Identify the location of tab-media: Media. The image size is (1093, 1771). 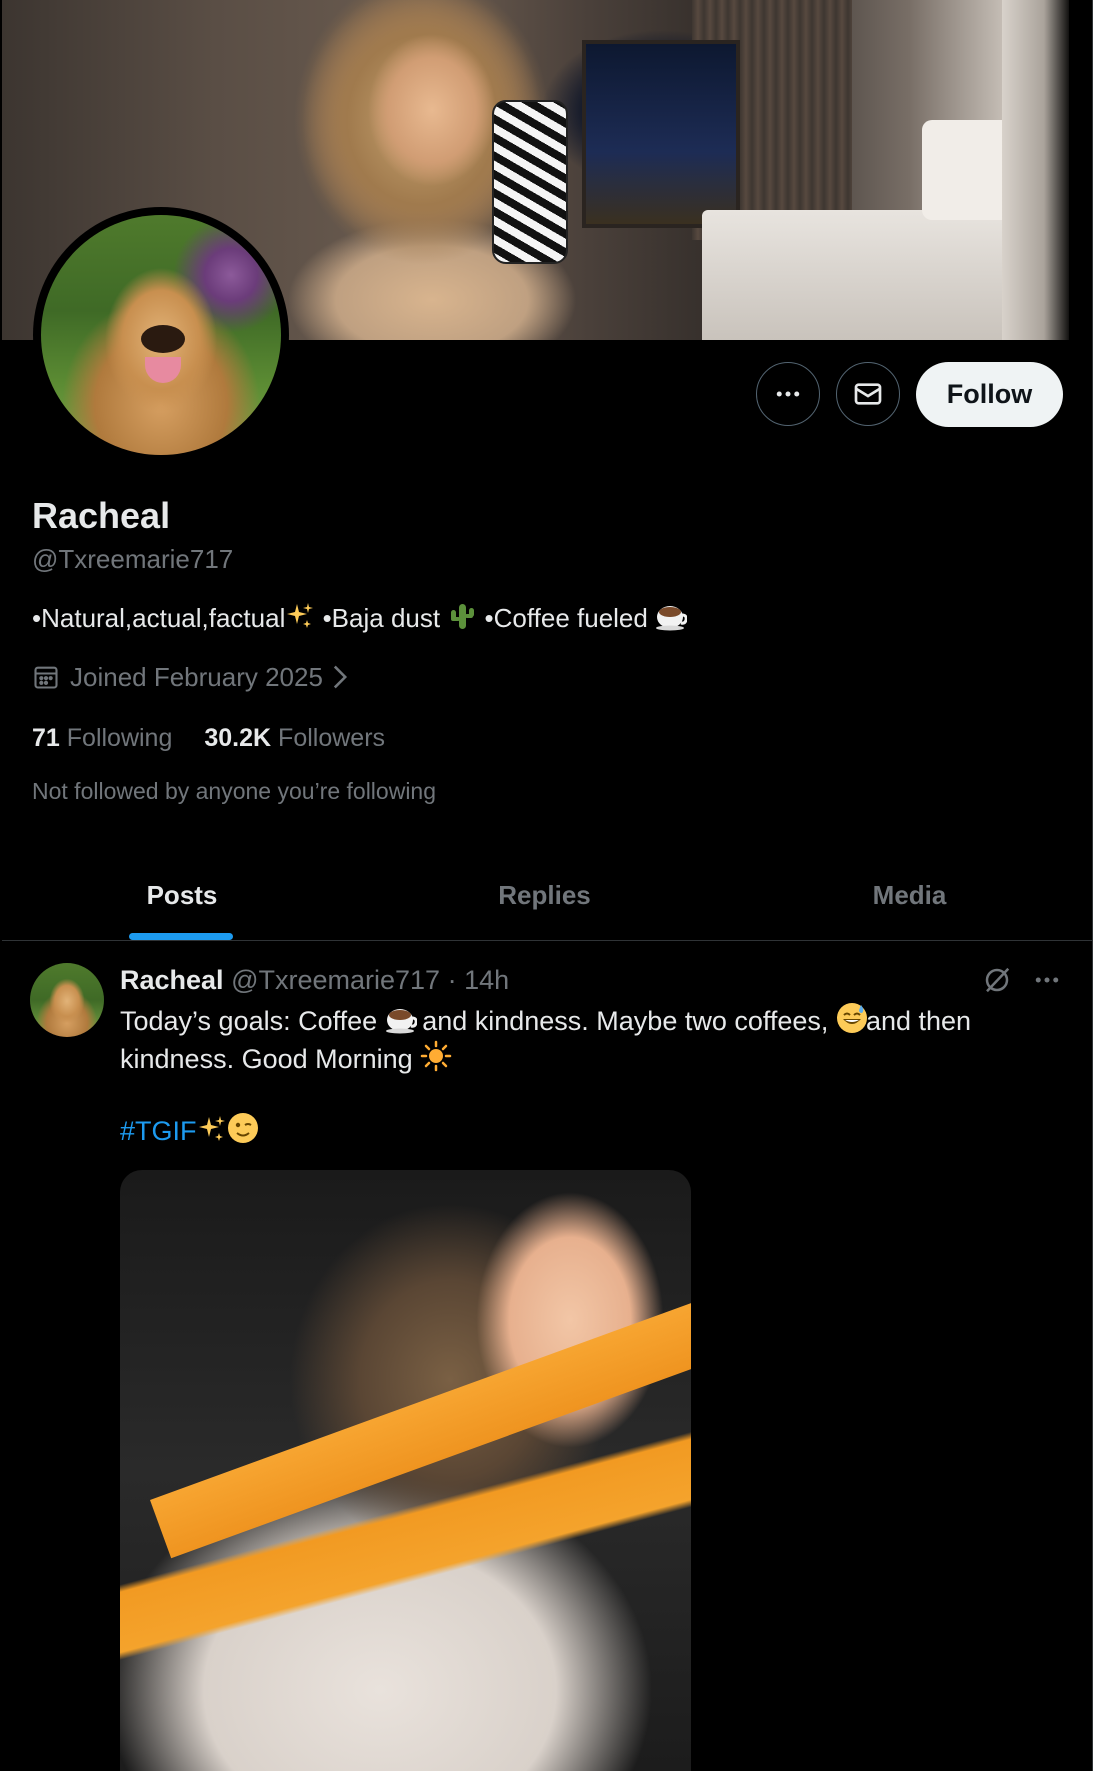
(909, 895).